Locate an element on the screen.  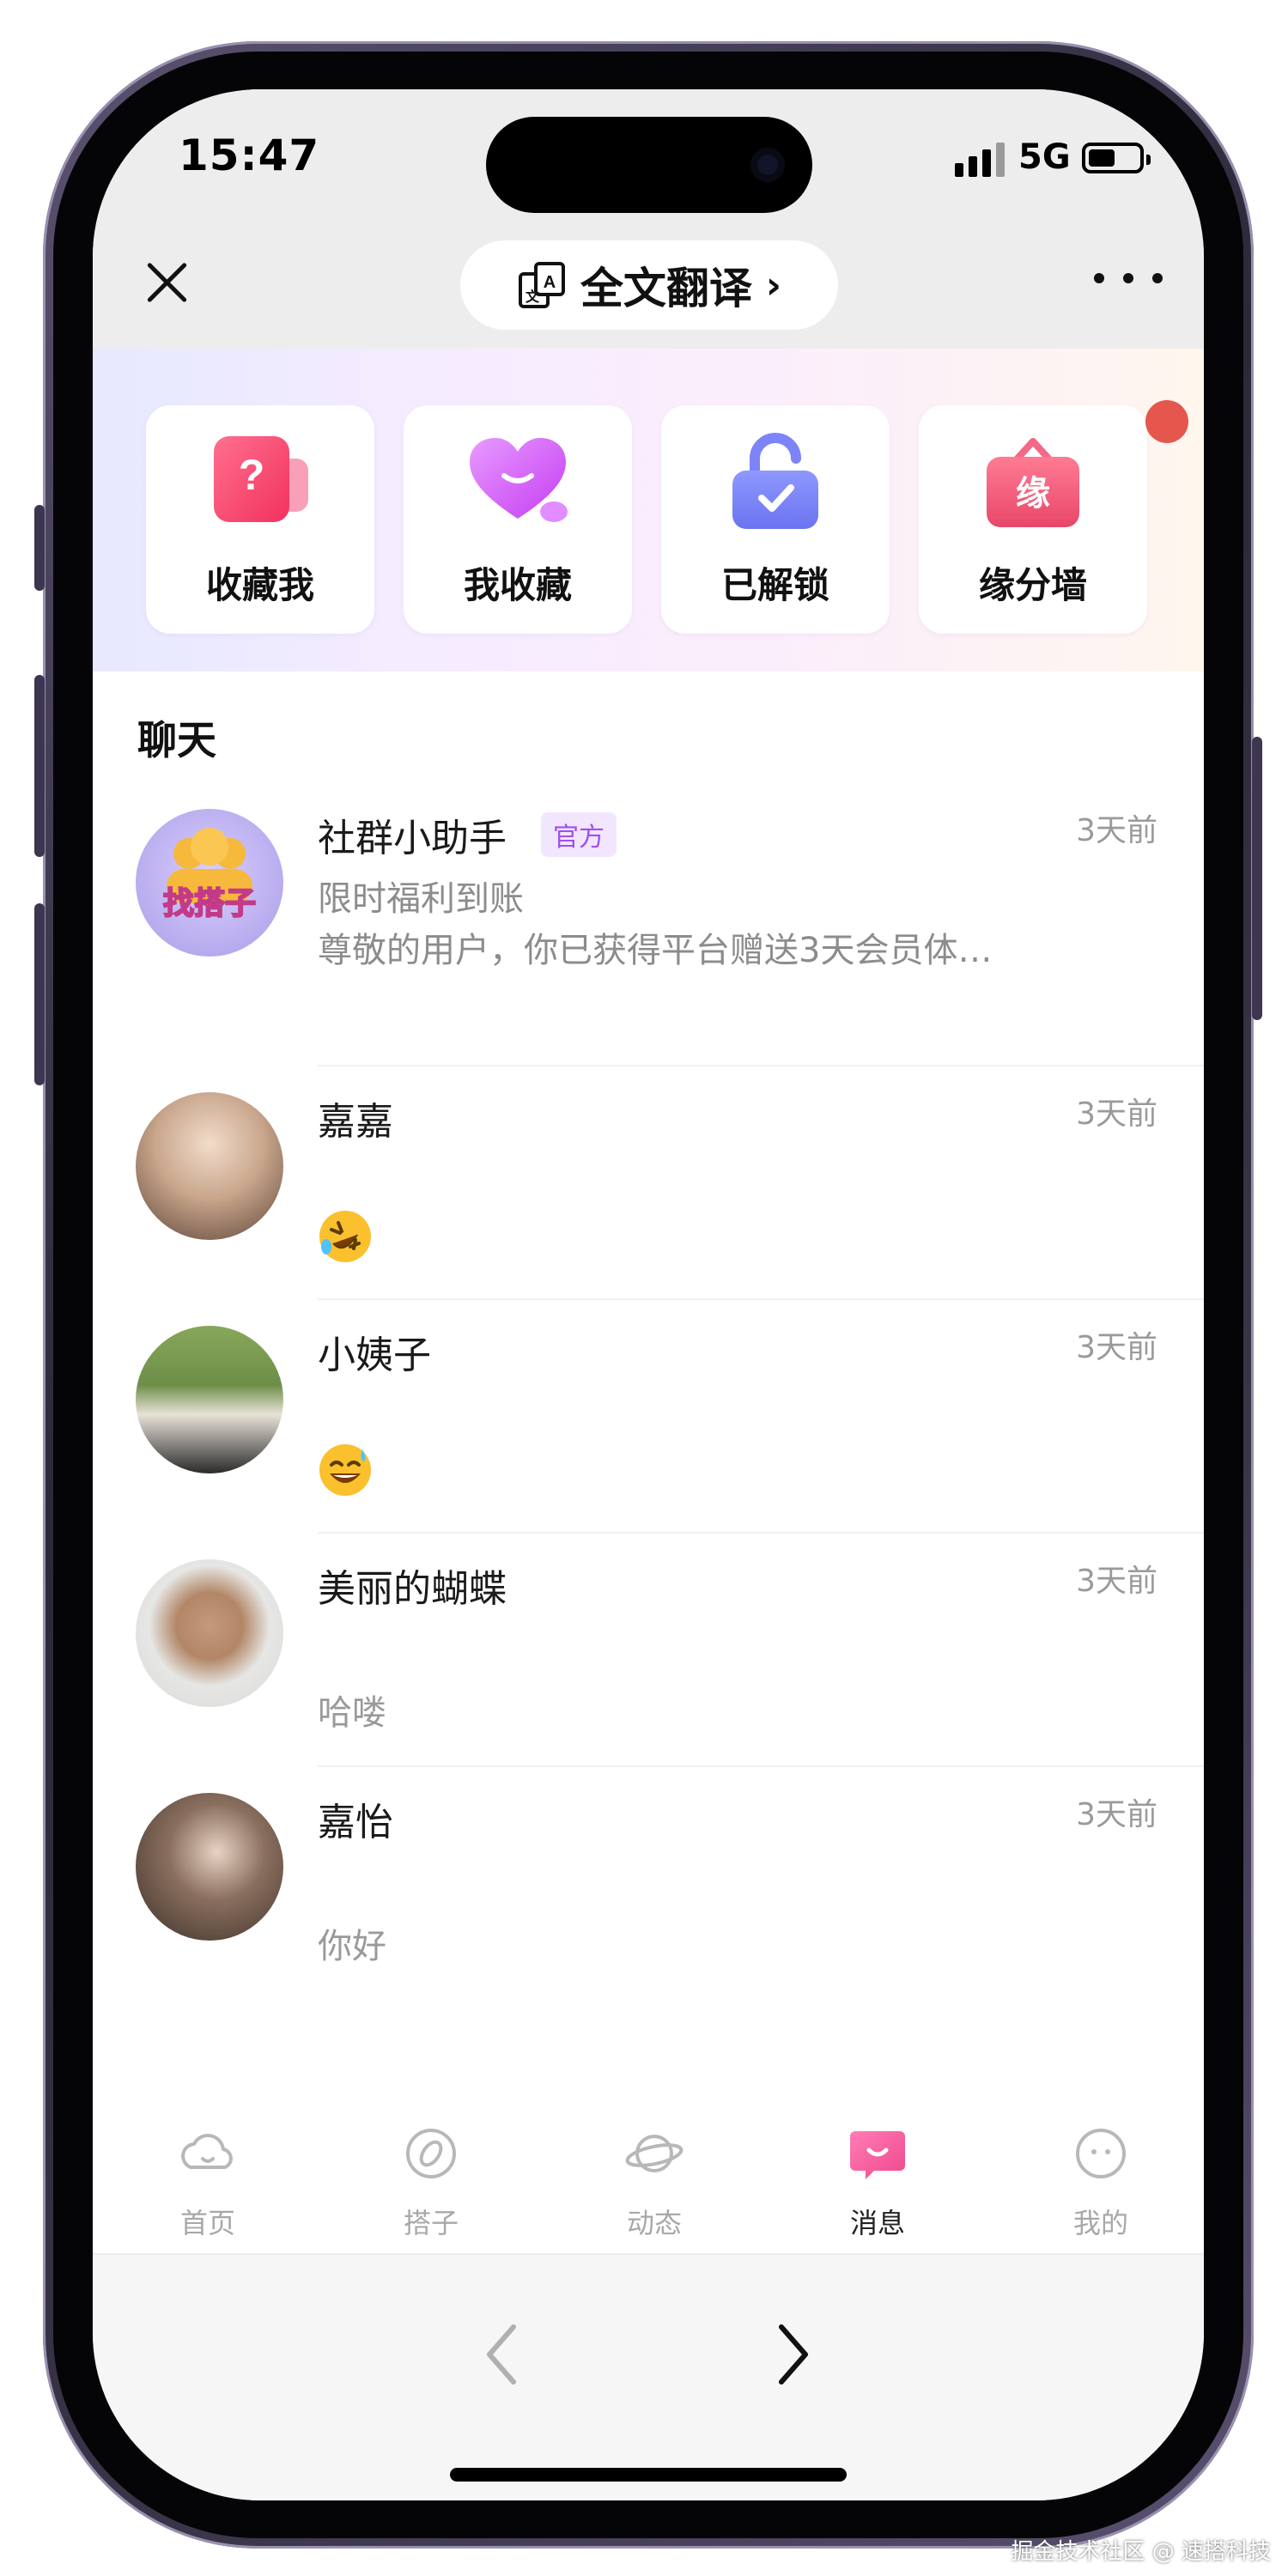
battery-icon is located at coordinates (1116, 158).